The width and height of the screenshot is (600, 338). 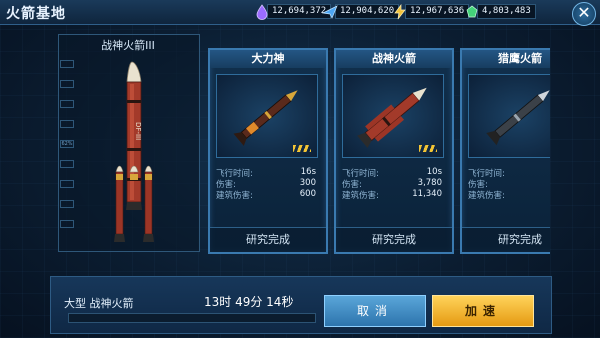 I want to click on rocket-card: 大力神 飞行时间: 16s 伤害: 300 建筑伤害: 600 研究完成, so click(x=268, y=151).